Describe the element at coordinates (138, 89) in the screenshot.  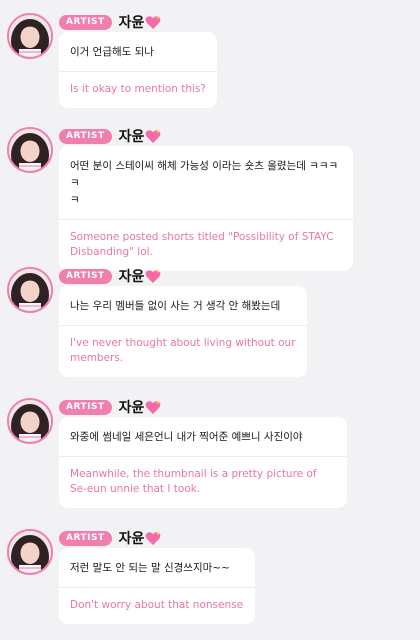
I see `translated-text: Is it okay to mention this?` at that location.